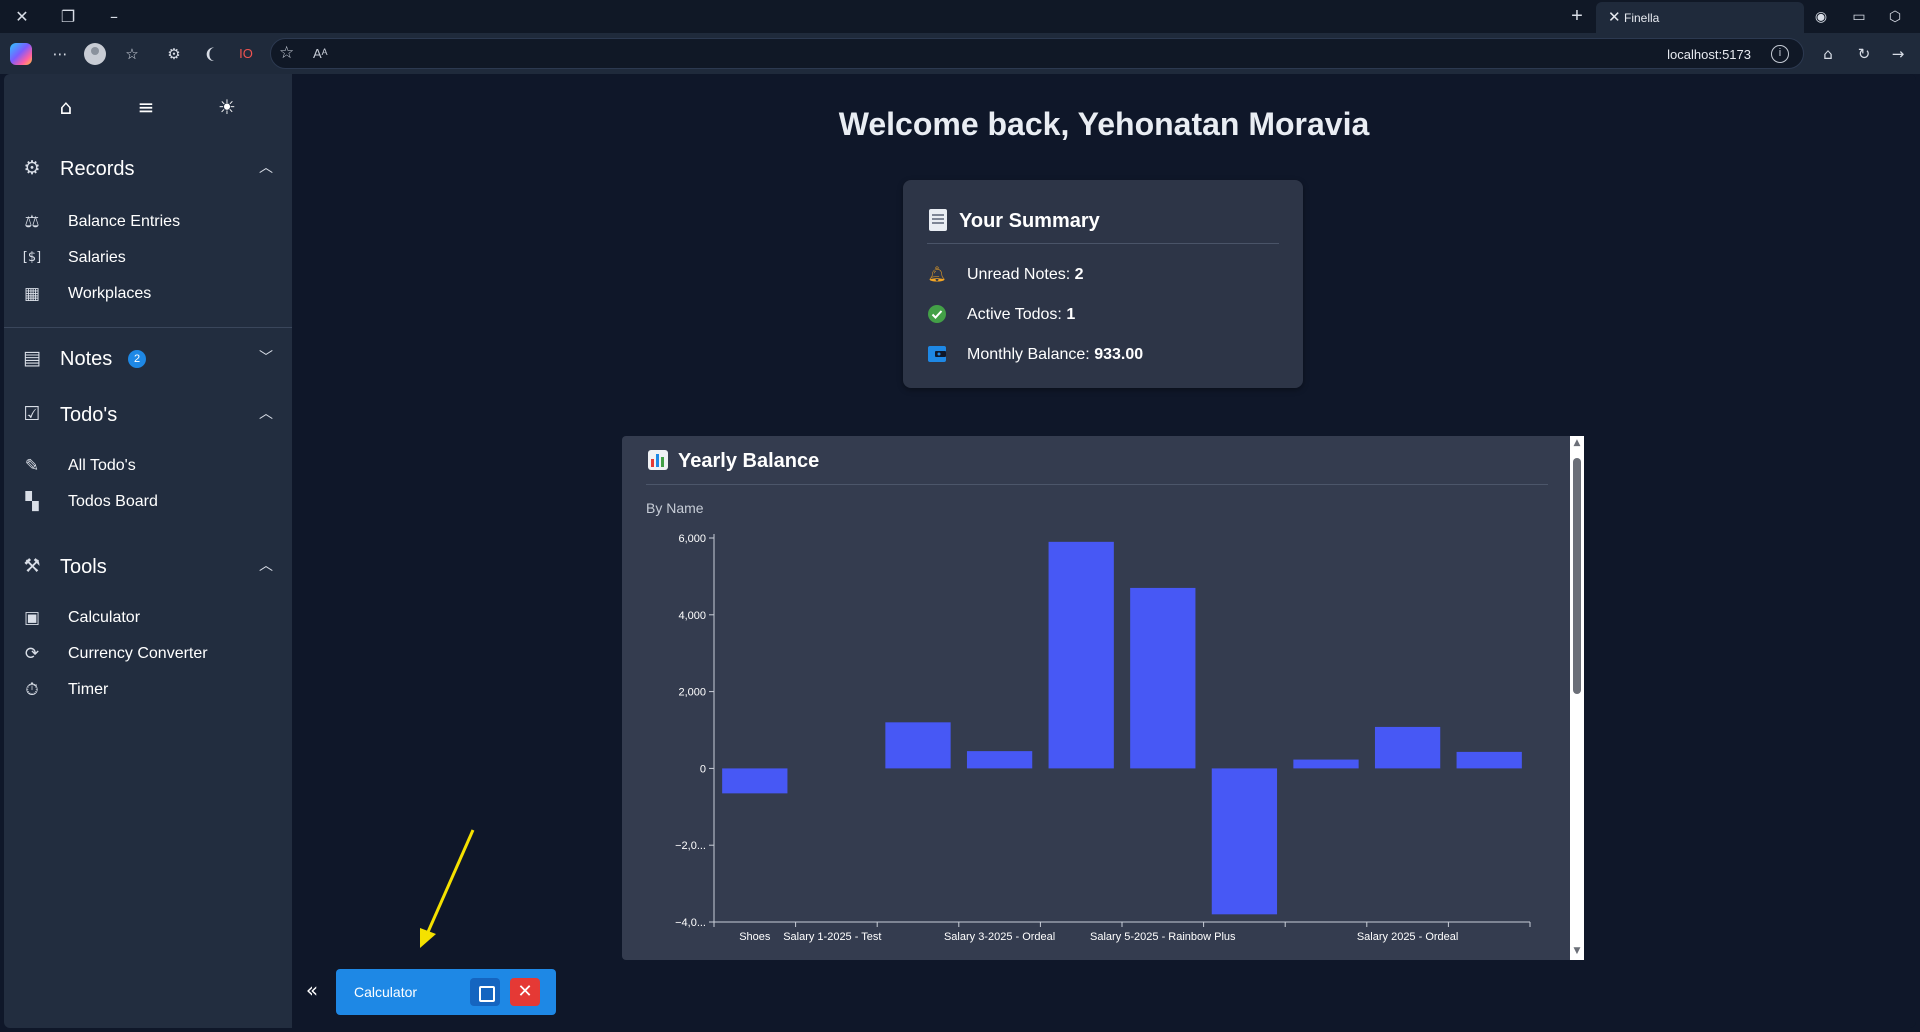  What do you see at coordinates (174, 54) in the screenshot?
I see `extension-icon: ⚙` at bounding box center [174, 54].